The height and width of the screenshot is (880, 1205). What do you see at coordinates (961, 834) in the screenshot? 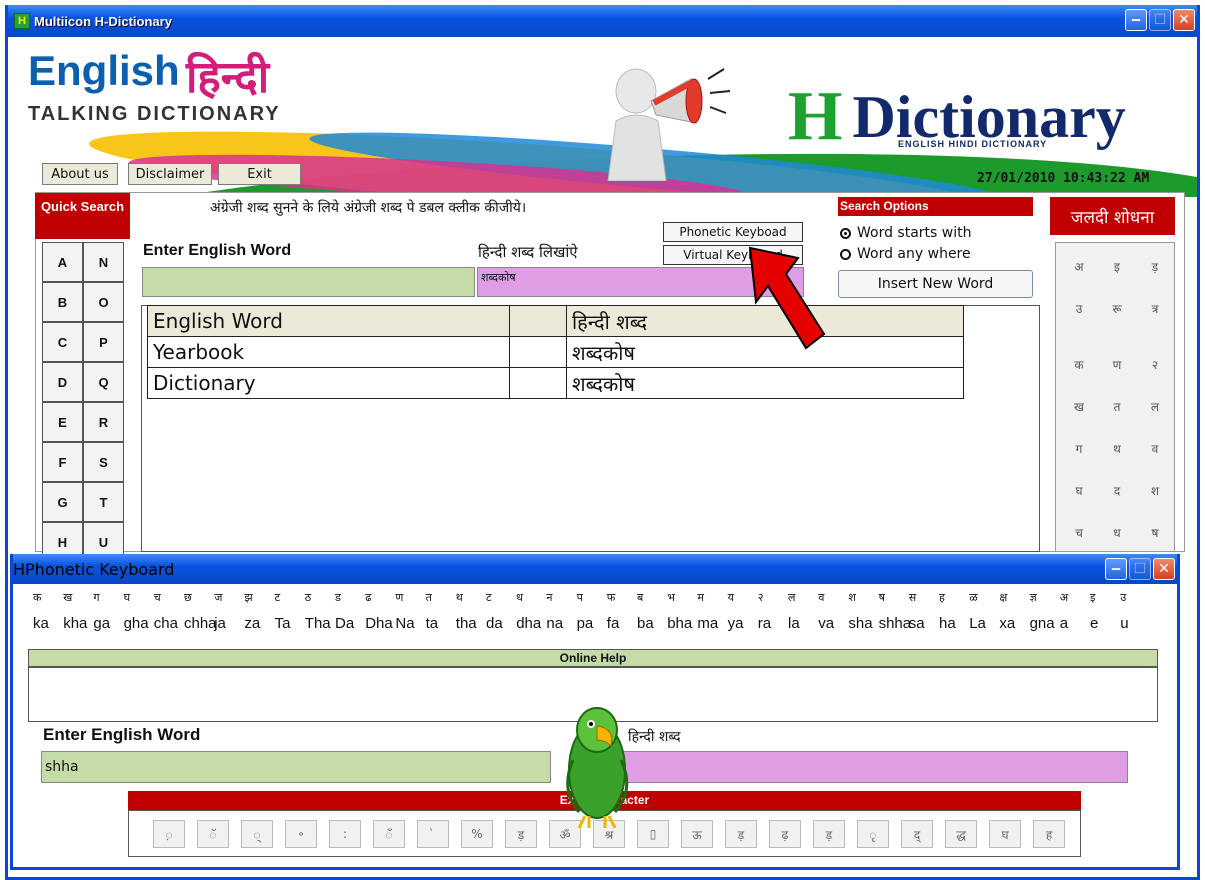
I see `extra-character-key: द्ध` at bounding box center [961, 834].